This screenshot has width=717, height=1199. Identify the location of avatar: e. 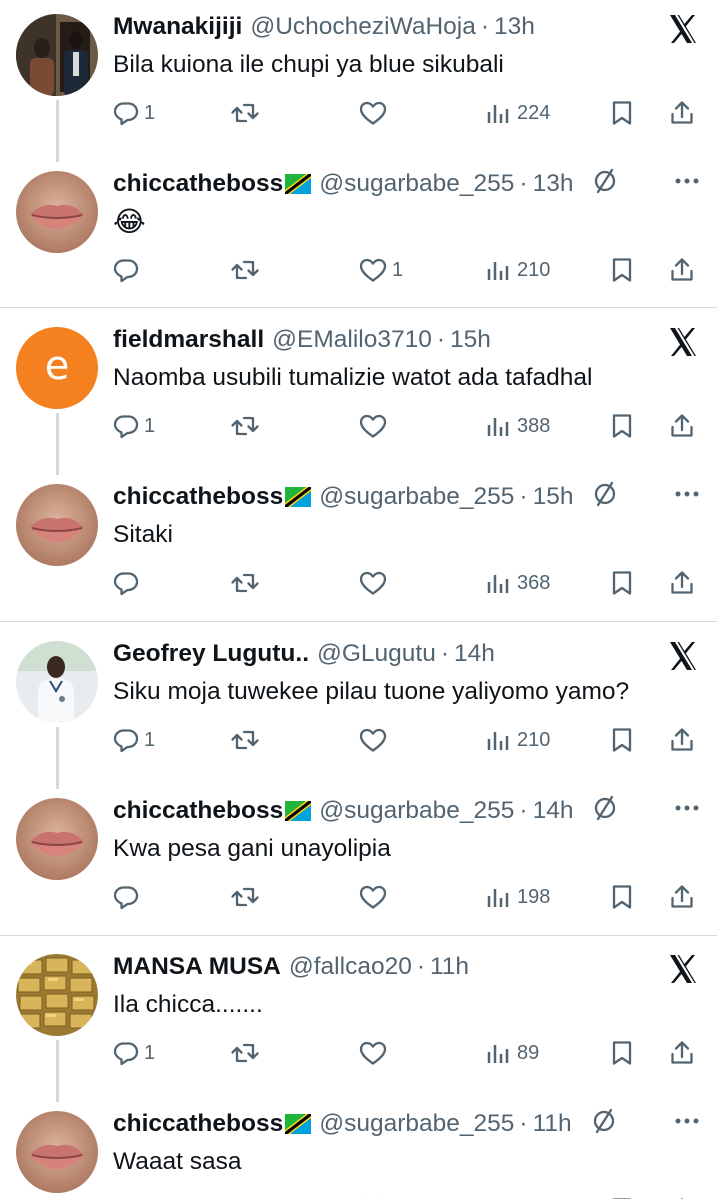
(57, 368).